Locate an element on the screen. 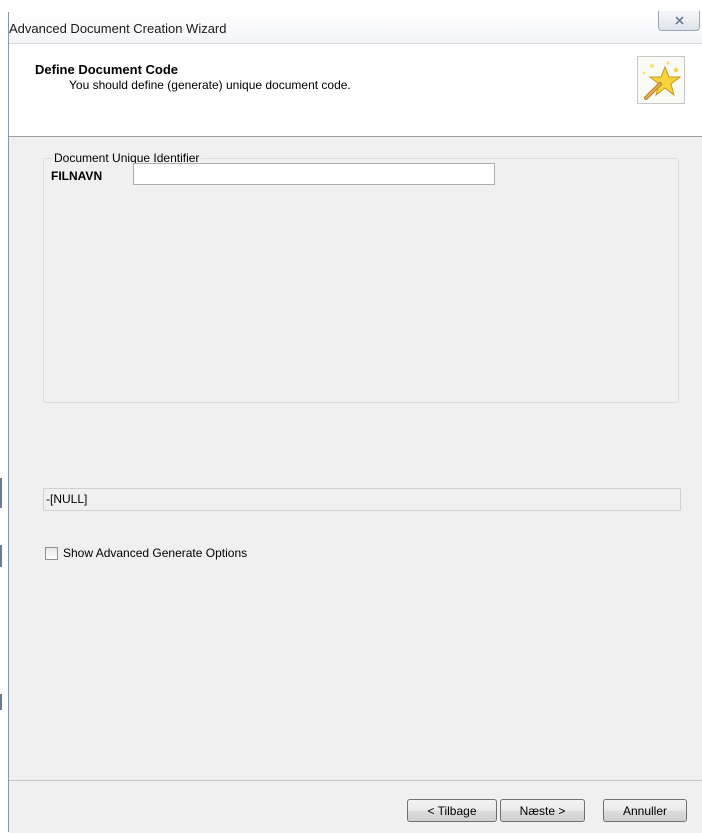  title-bar: Advanced Document Creation Wizard is located at coordinates (355, 27).